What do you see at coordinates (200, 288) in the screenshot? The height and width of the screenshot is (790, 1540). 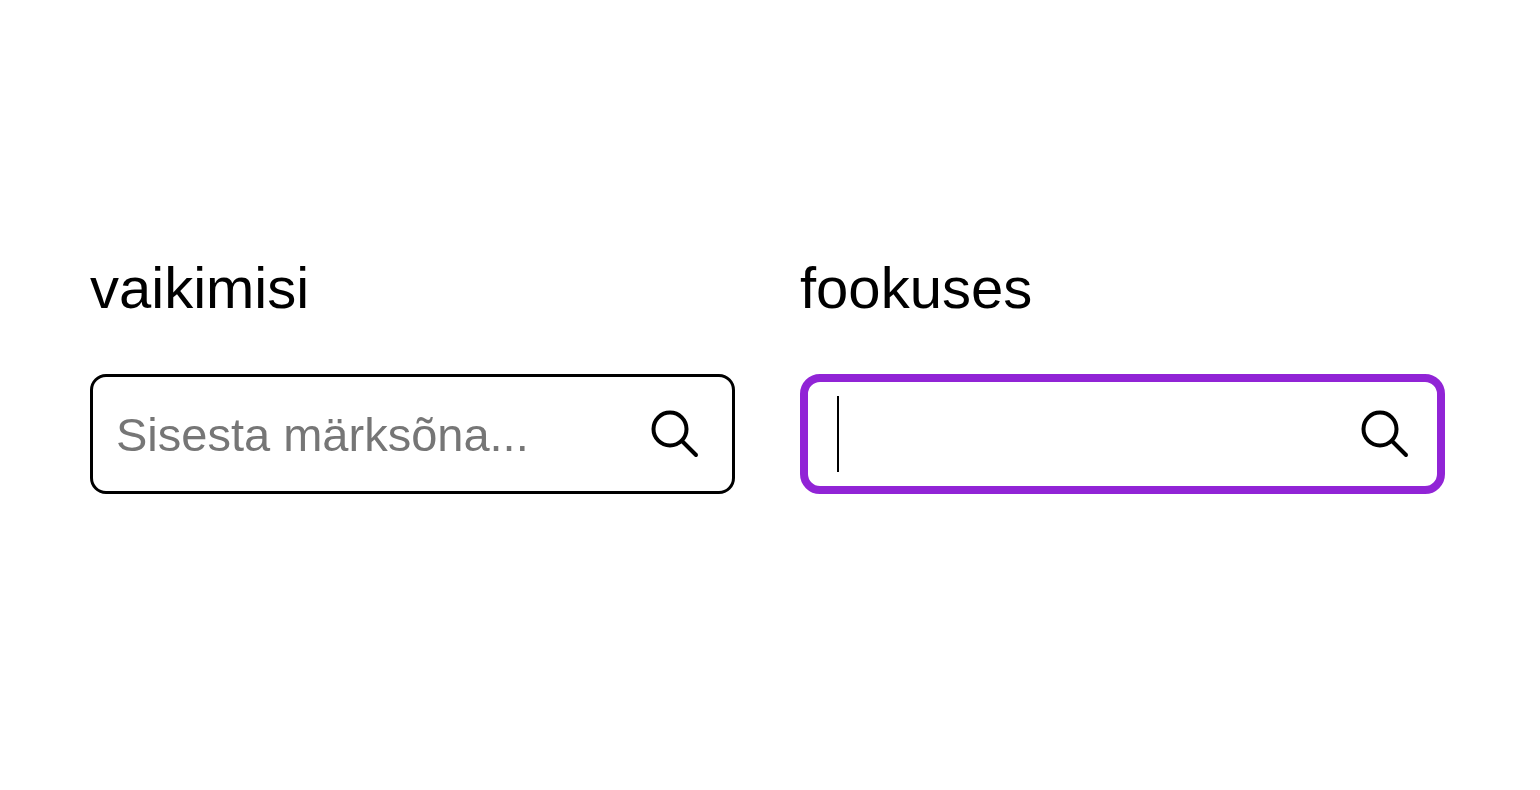 I see `field-label: vaikimisi` at bounding box center [200, 288].